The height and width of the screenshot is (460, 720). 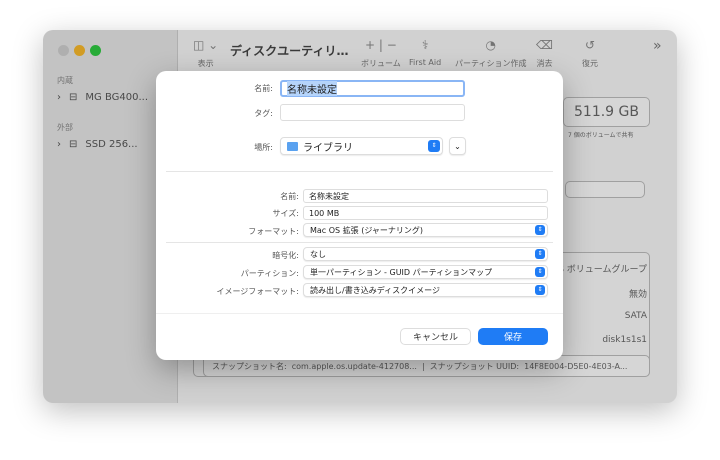 I want to click on partition-value: 単一パーティション - GUID パーティションマップ, so click(x=401, y=272).